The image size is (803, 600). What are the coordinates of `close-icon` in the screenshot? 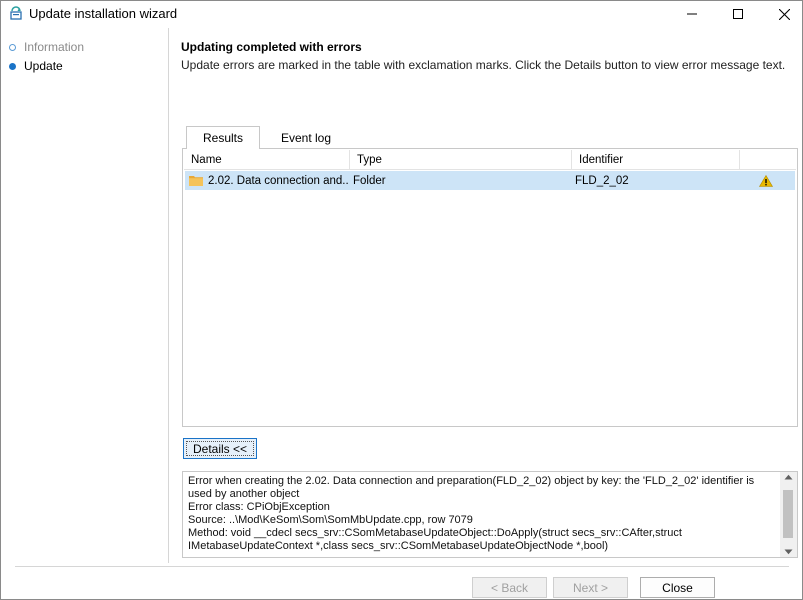 It's located at (784, 14).